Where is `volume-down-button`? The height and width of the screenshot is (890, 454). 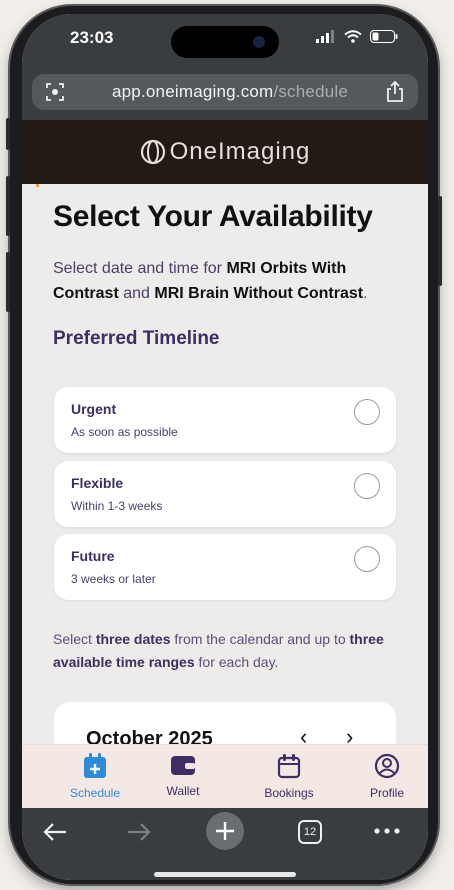 volume-down-button is located at coordinates (8, 282).